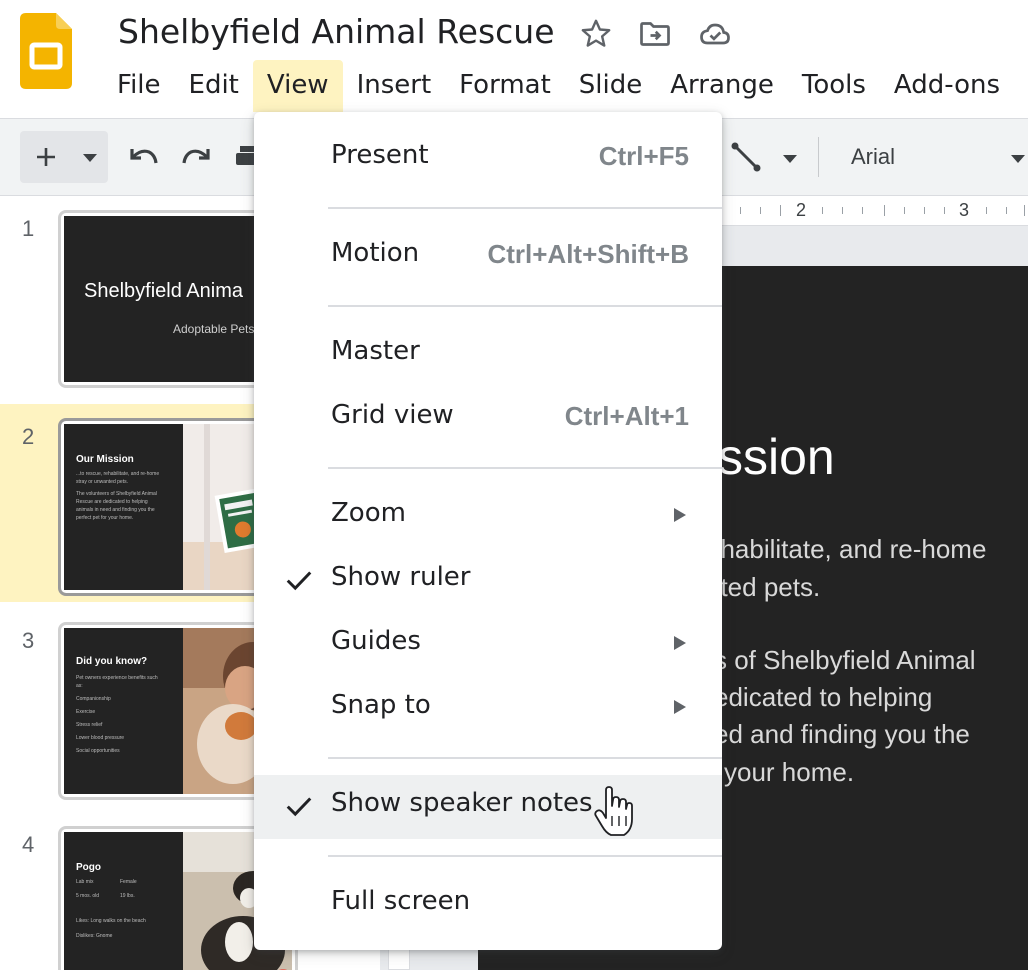 The width and height of the screenshot is (1028, 970). Describe the element at coordinates (488, 905) in the screenshot. I see `menu-item-full-screen: Full screen` at that location.